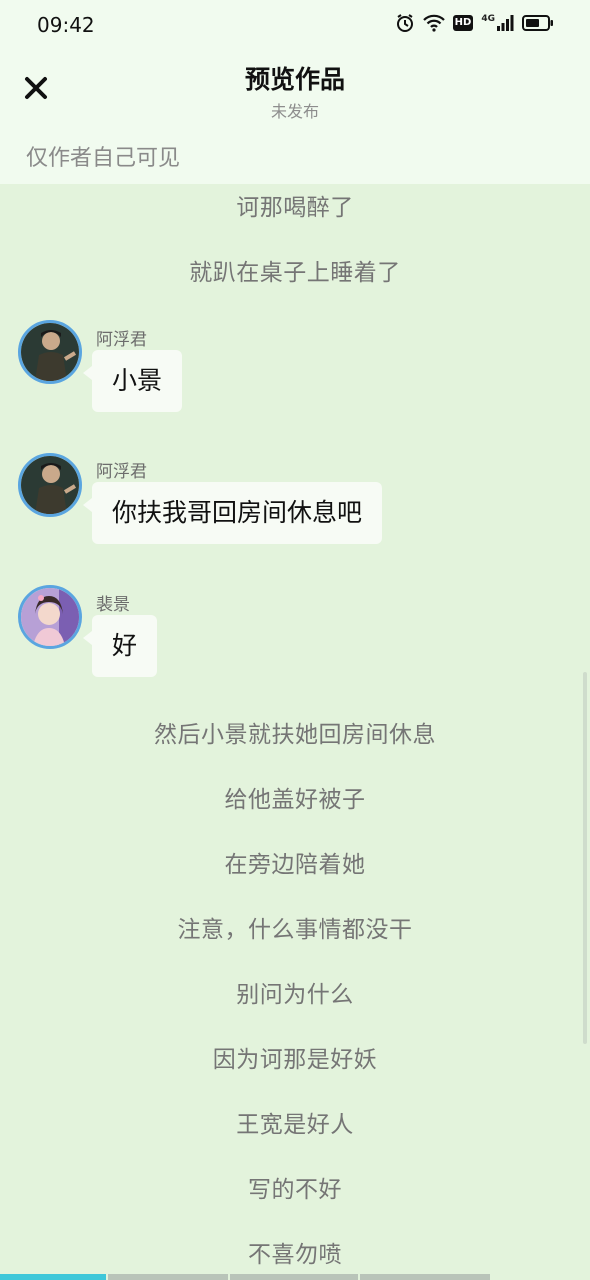  What do you see at coordinates (294, 111) in the screenshot?
I see `publish-status: 未发布` at bounding box center [294, 111].